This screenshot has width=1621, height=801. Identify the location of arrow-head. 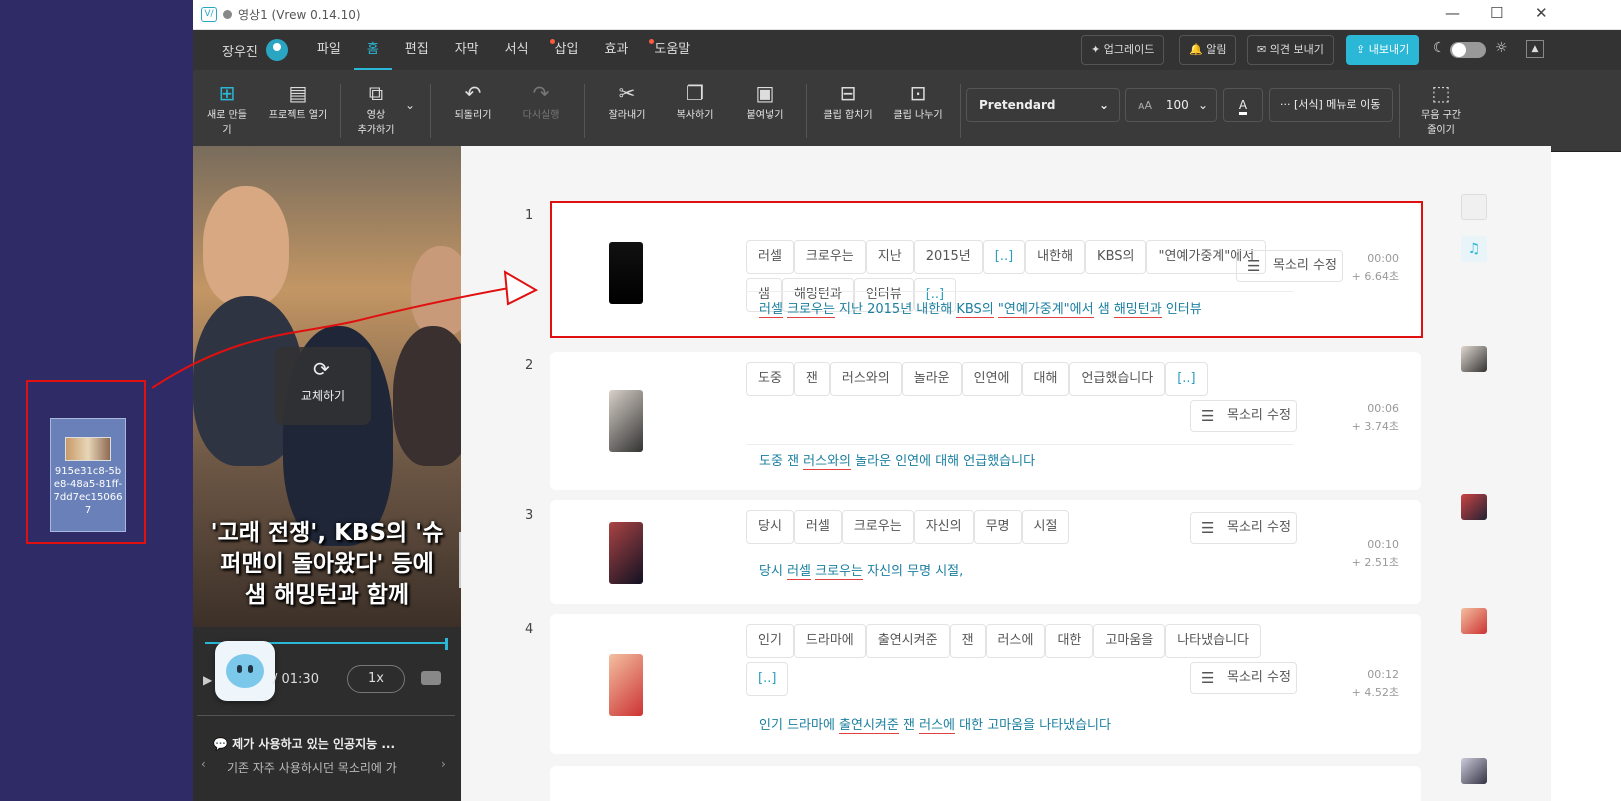
(521, 288).